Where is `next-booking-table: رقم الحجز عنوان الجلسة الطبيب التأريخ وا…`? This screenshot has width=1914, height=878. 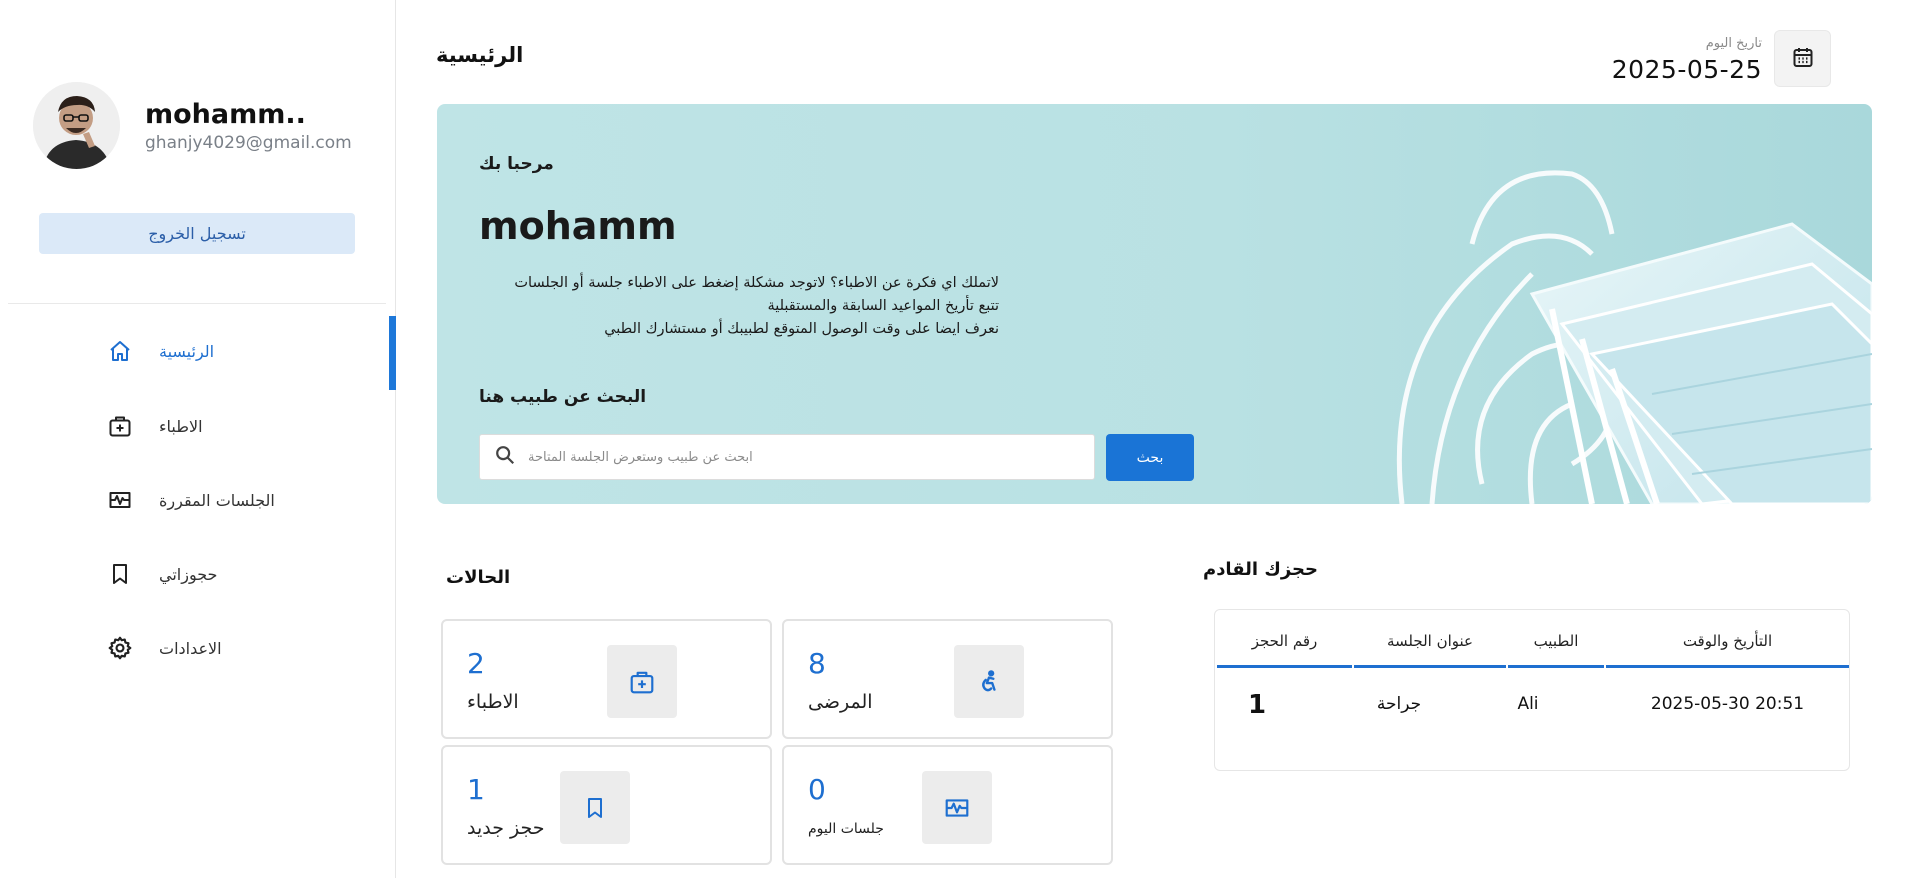 next-booking-table: رقم الحجز عنوان الجلسة الطبيب التأريخ وا… is located at coordinates (1532, 690).